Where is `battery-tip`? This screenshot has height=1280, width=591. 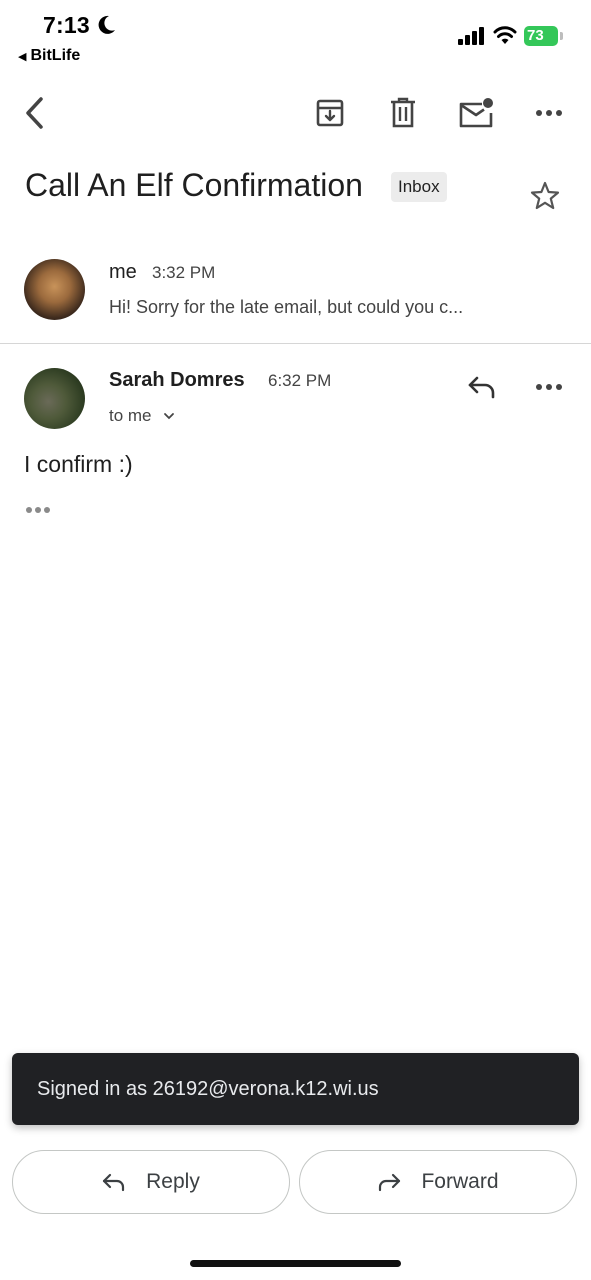
battery-tip is located at coordinates (561, 36).